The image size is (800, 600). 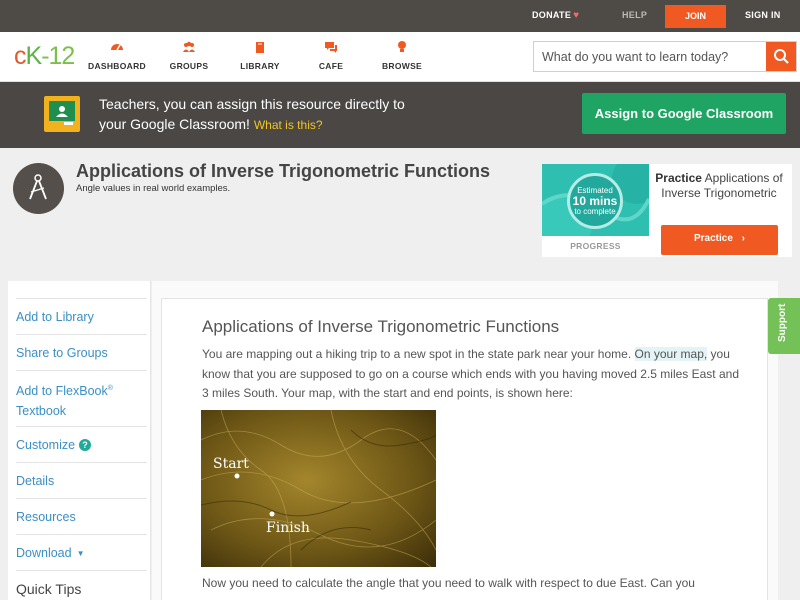 What do you see at coordinates (634, 15) in the screenshot?
I see `help-link: HELP` at bounding box center [634, 15].